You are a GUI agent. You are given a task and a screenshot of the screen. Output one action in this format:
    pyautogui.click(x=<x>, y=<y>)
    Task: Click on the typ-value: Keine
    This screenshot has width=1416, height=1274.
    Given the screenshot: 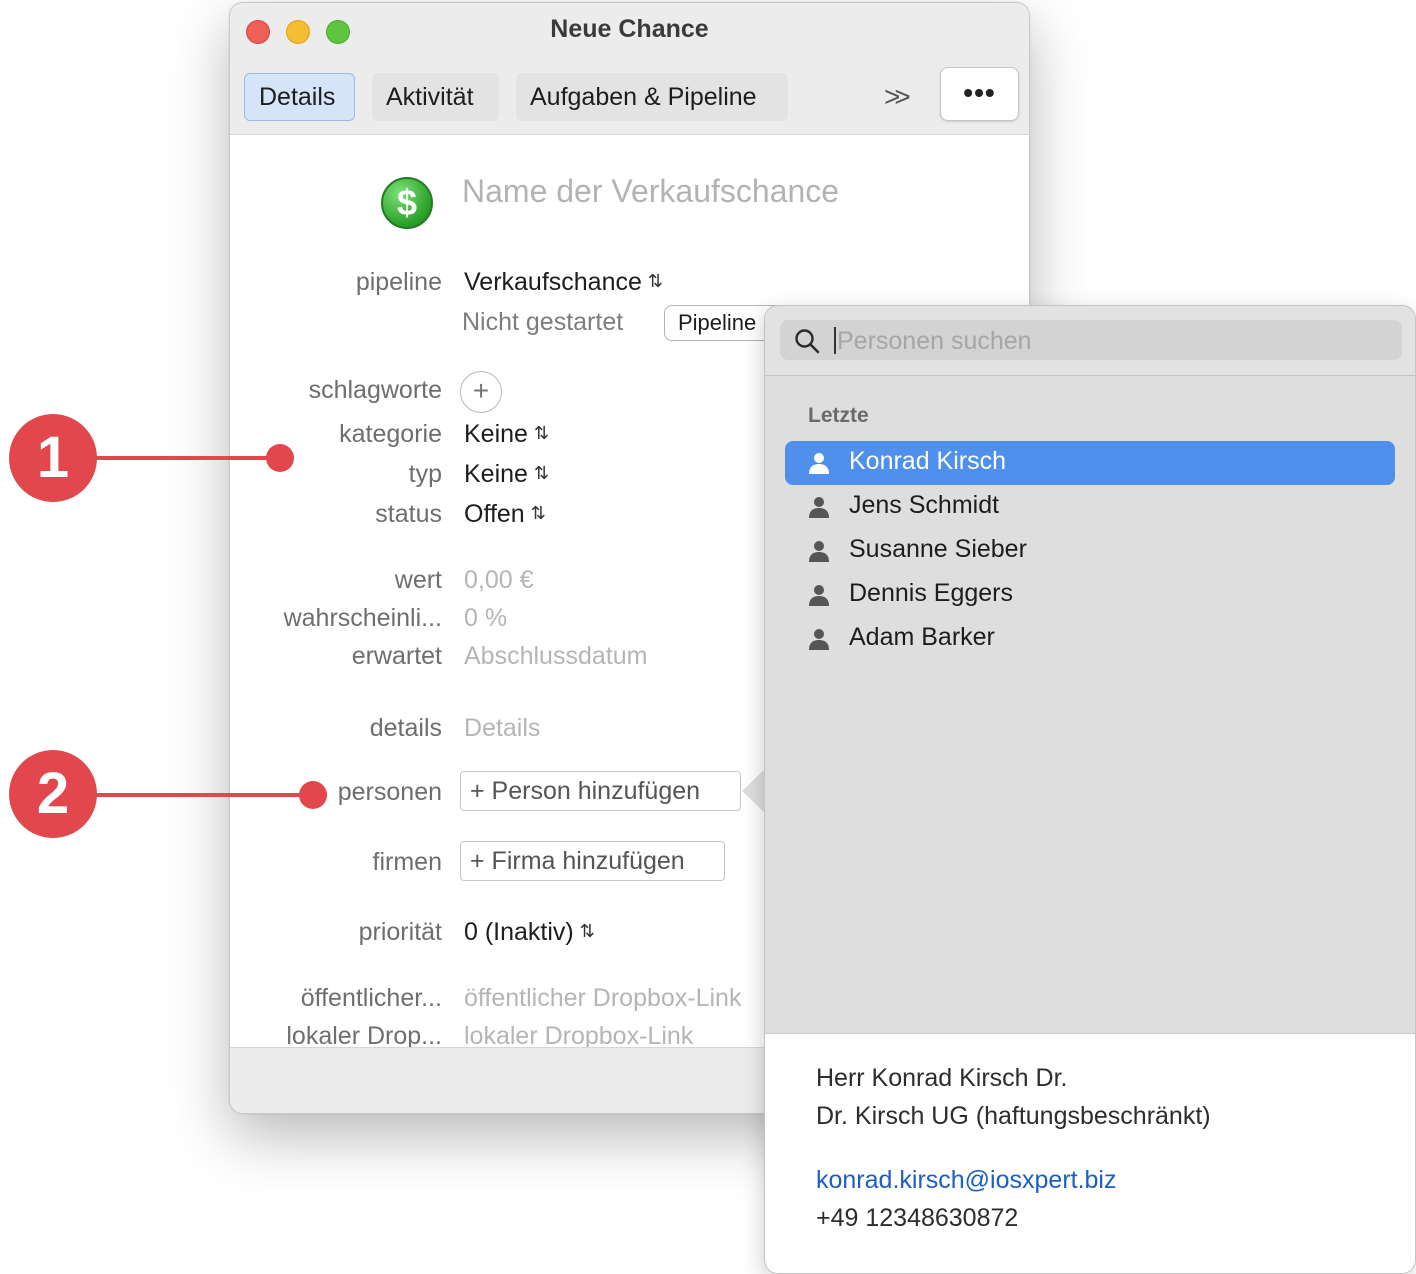 What is the action you would take?
    pyautogui.click(x=496, y=474)
    